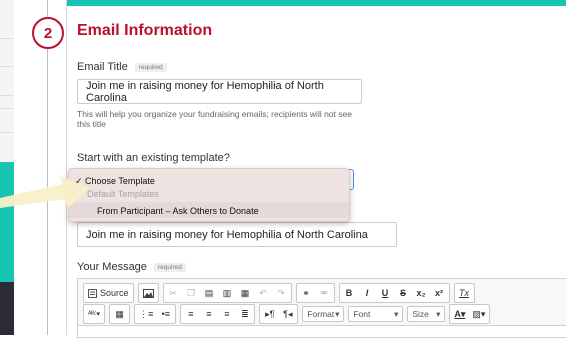 The width and height of the screenshot is (566, 338). I want to click on rtl-icon: ¶◂, so click(287, 314).